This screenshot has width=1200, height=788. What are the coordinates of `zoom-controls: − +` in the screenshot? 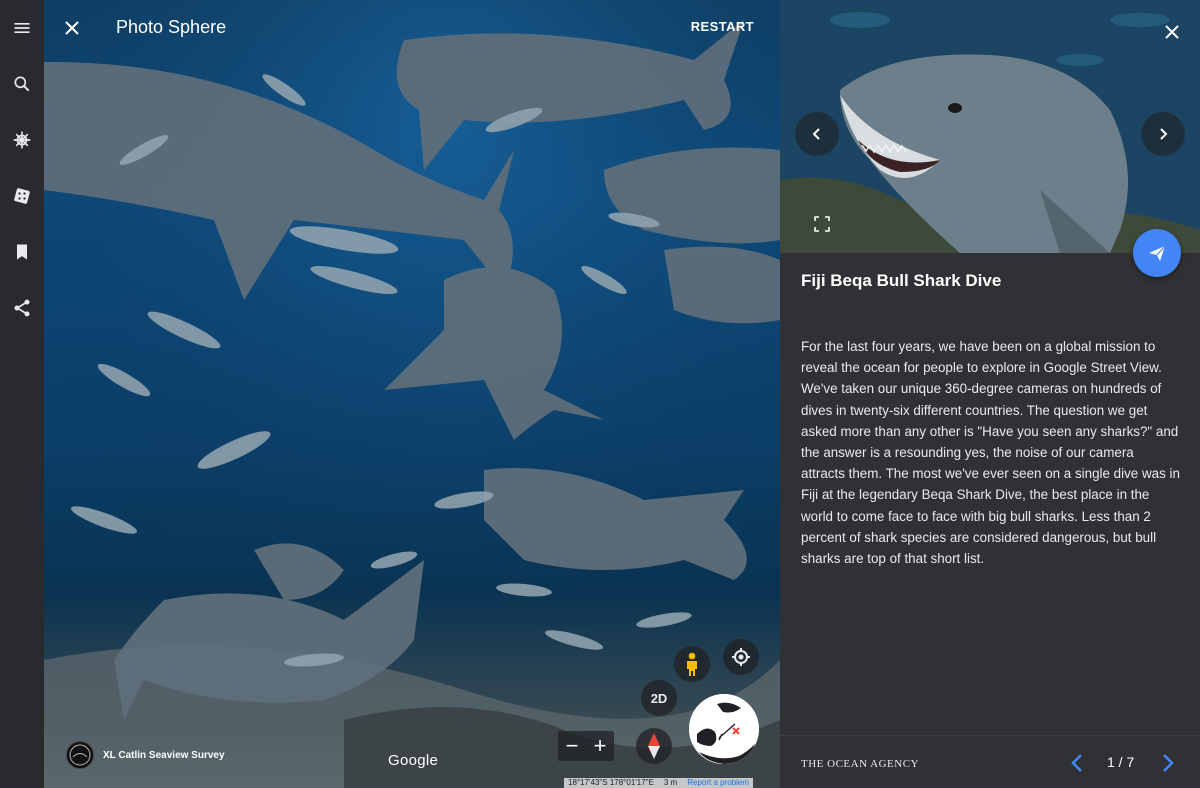 It's located at (586, 746).